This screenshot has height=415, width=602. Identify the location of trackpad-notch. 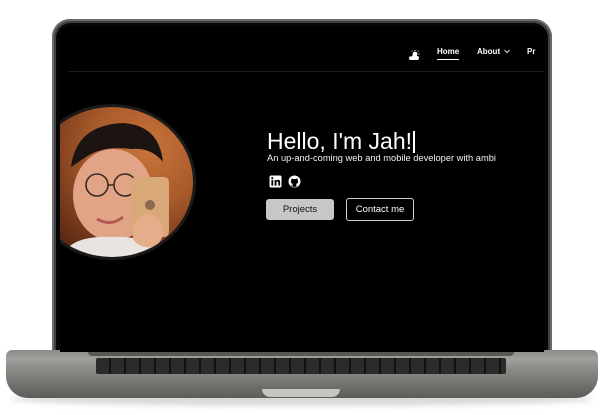
(301, 393).